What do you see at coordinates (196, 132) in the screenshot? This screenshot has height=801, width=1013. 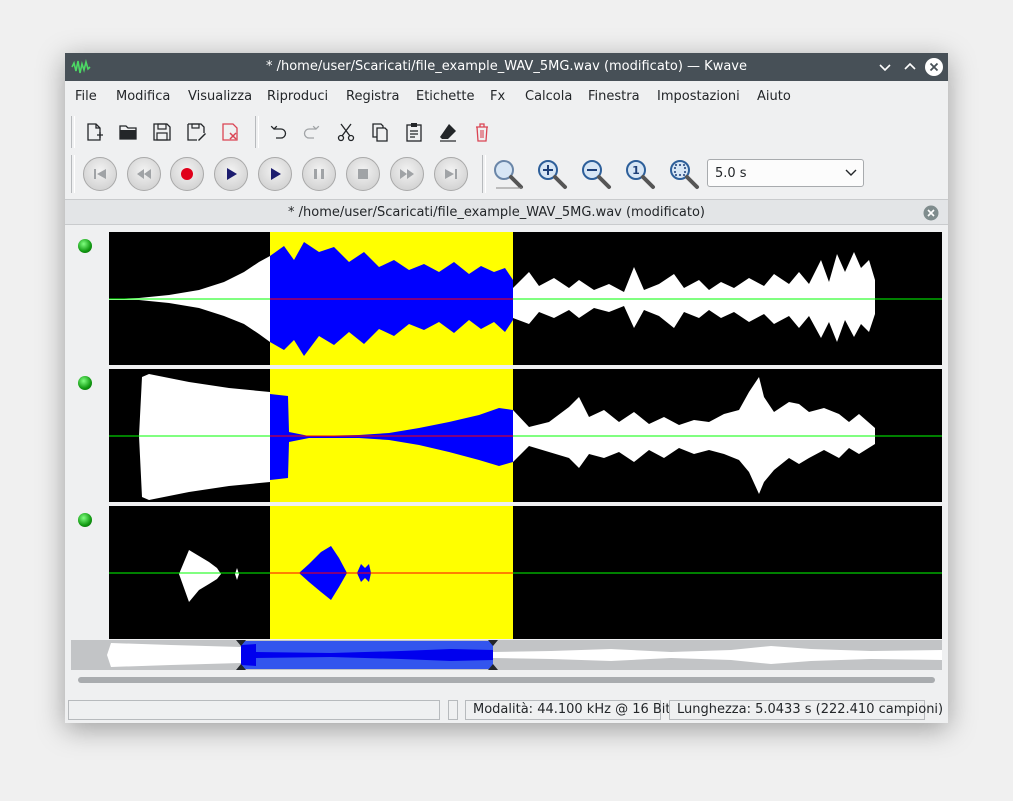 I see `save-as-icon` at bounding box center [196, 132].